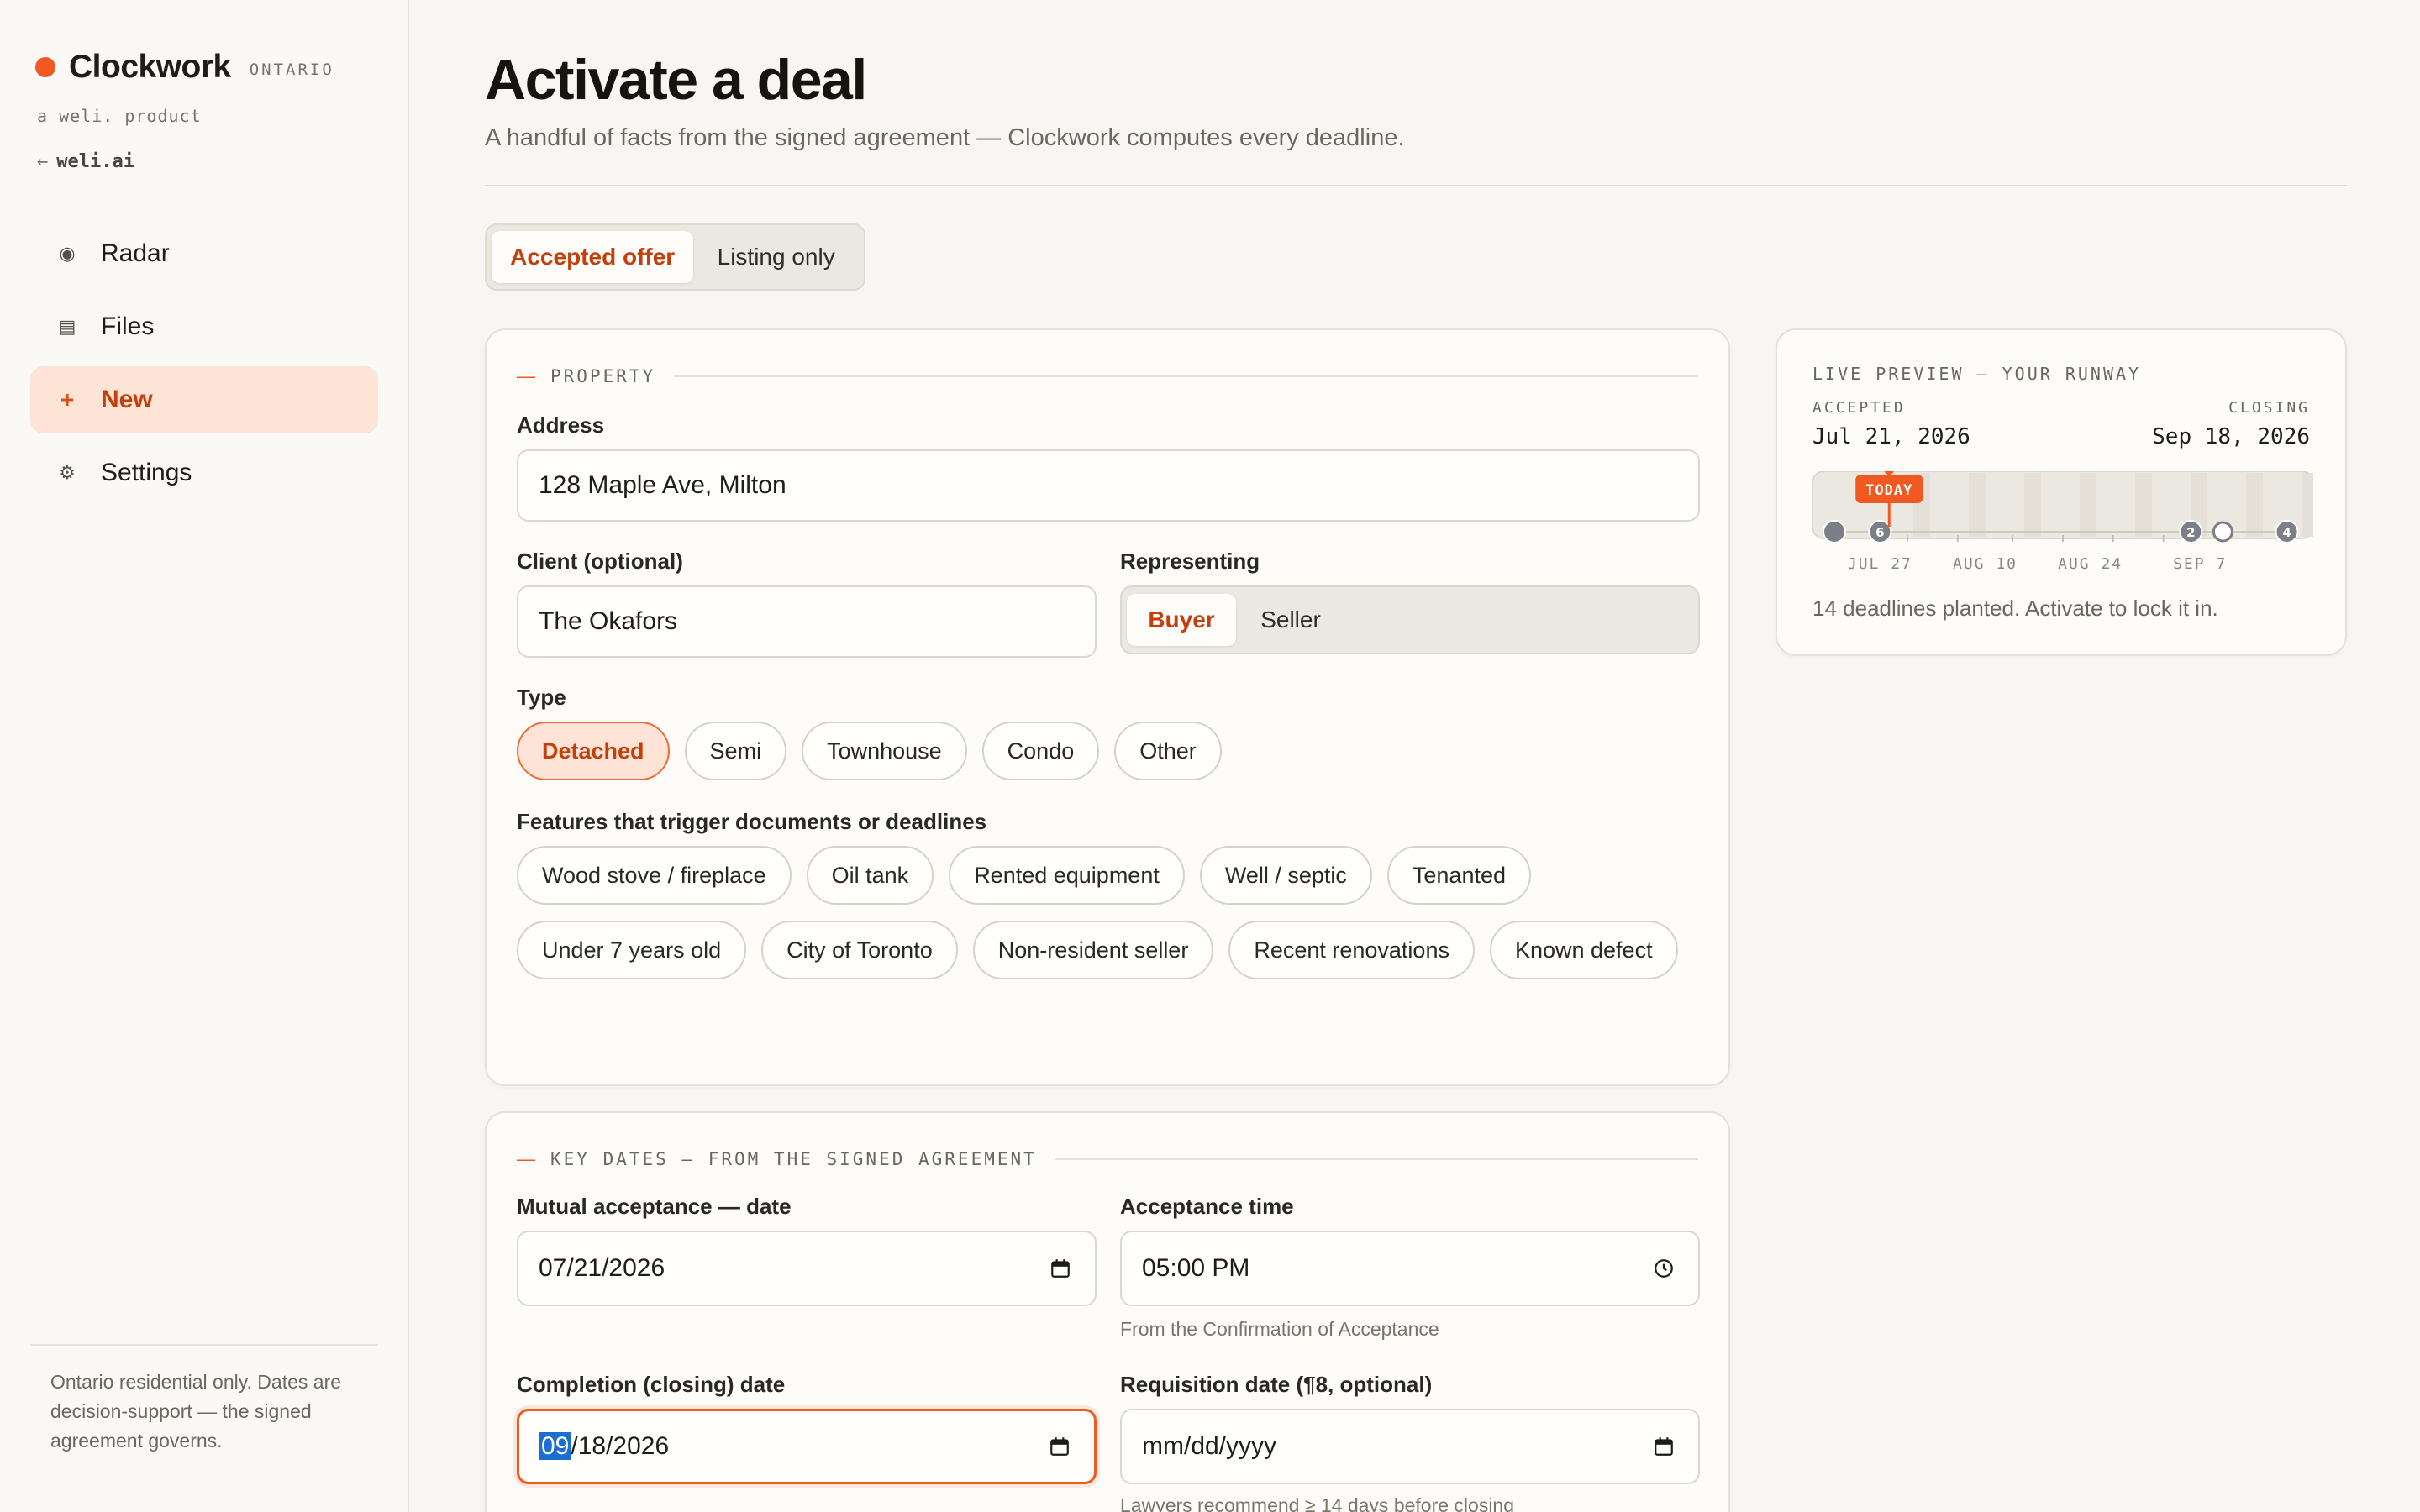 The image size is (2420, 1512). Describe the element at coordinates (593, 751) in the screenshot. I see `type-chip-detached: Detached` at that location.